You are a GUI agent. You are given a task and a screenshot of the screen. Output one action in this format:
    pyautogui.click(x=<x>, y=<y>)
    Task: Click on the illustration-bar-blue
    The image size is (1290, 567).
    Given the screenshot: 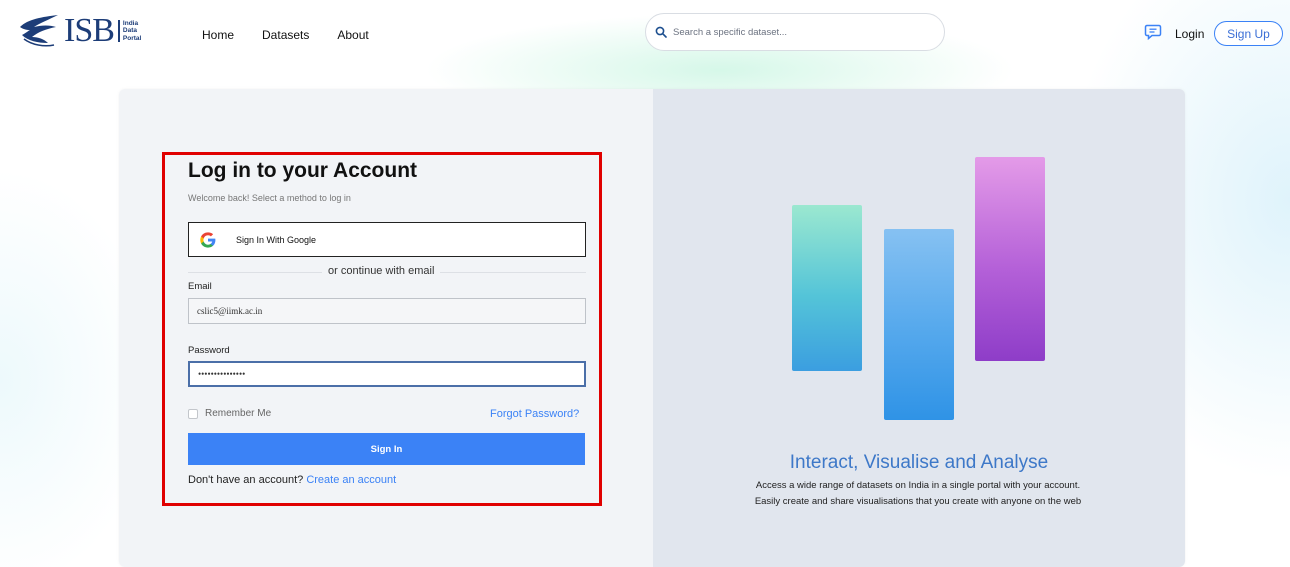 What is the action you would take?
    pyautogui.click(x=919, y=324)
    